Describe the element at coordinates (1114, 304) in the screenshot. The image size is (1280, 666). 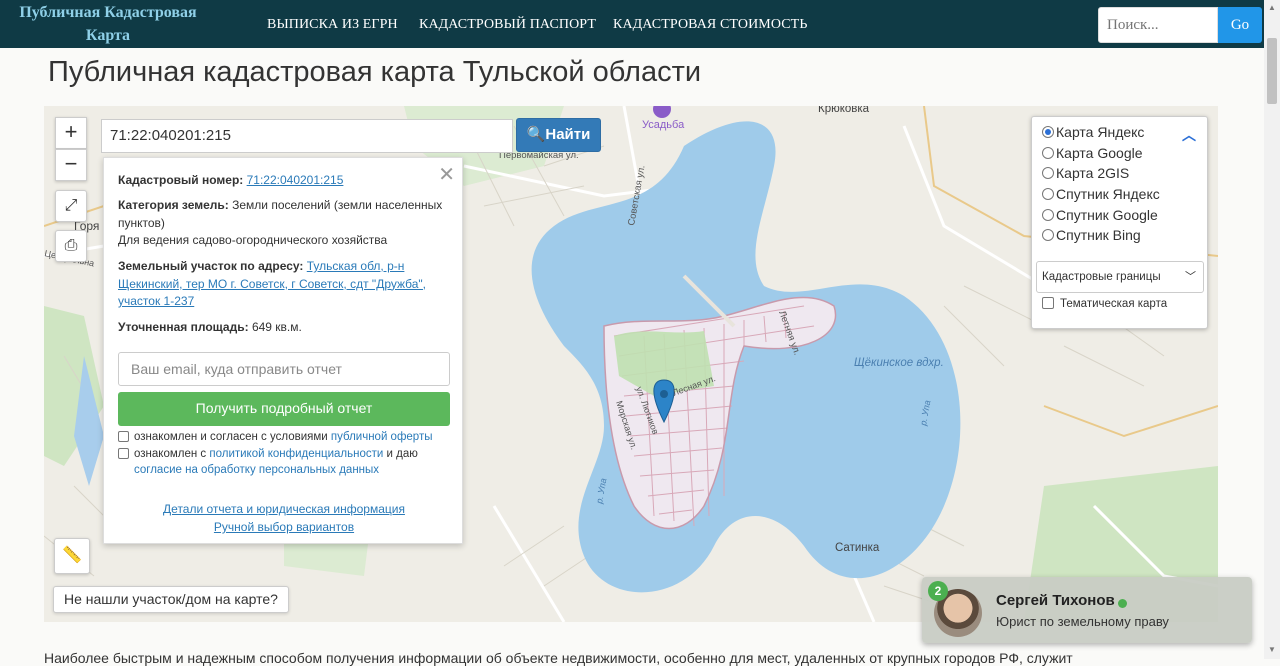
I see `thematic-map-label: Тематическая карта` at that location.